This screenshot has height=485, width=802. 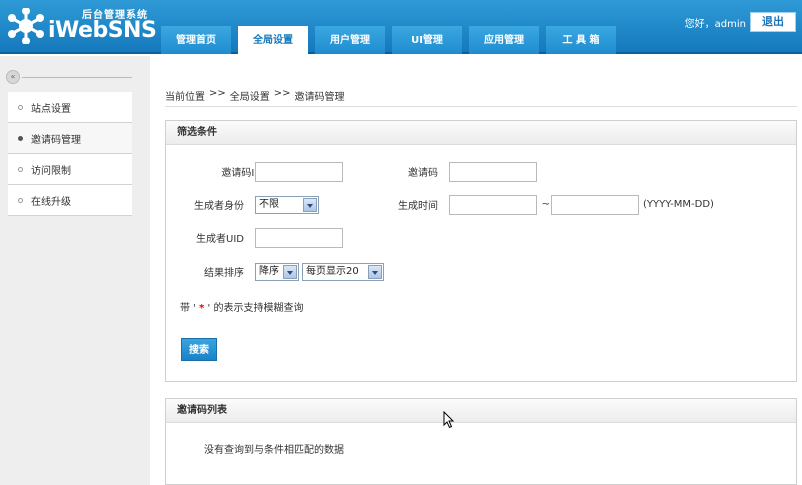 I want to click on invite-code-input, so click(x=493, y=172).